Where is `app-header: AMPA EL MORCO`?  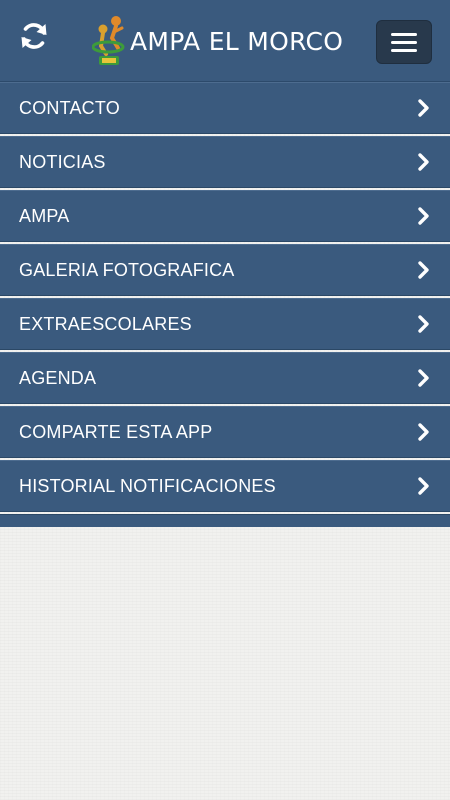
app-header: AMPA EL MORCO is located at coordinates (225, 41).